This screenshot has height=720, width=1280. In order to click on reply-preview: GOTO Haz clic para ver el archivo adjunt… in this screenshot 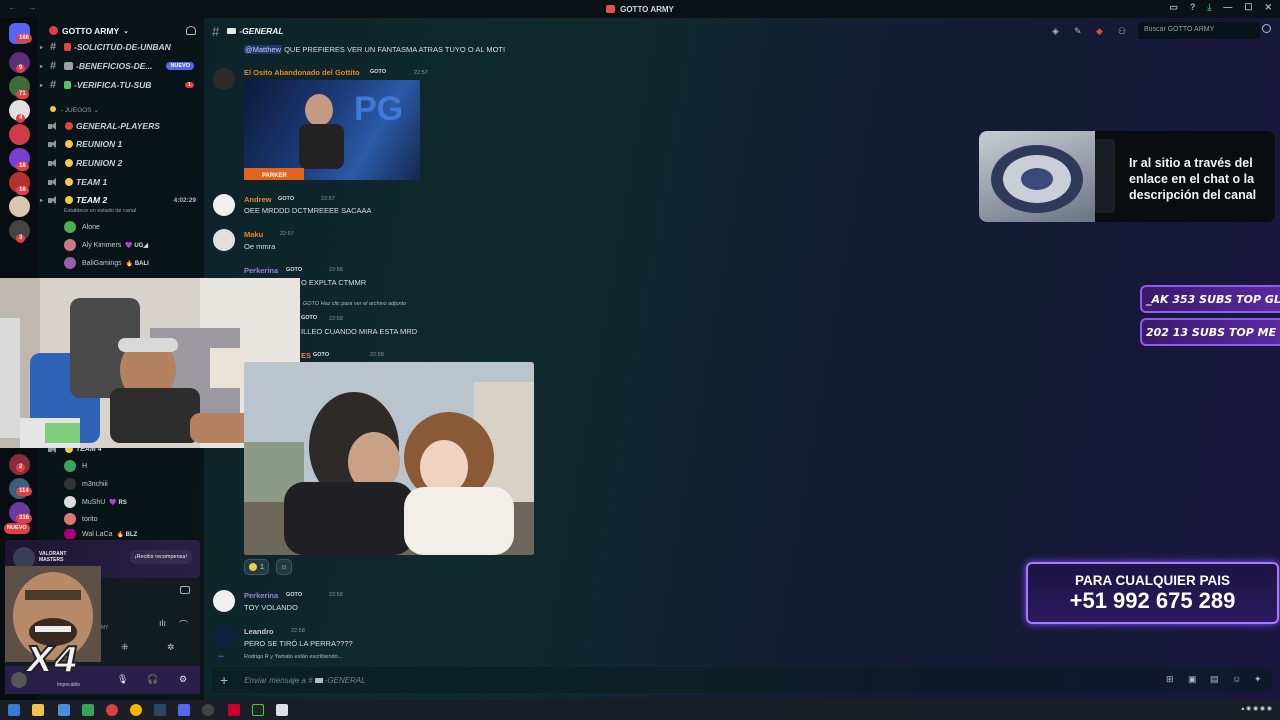, I will do `click(354, 304)`.